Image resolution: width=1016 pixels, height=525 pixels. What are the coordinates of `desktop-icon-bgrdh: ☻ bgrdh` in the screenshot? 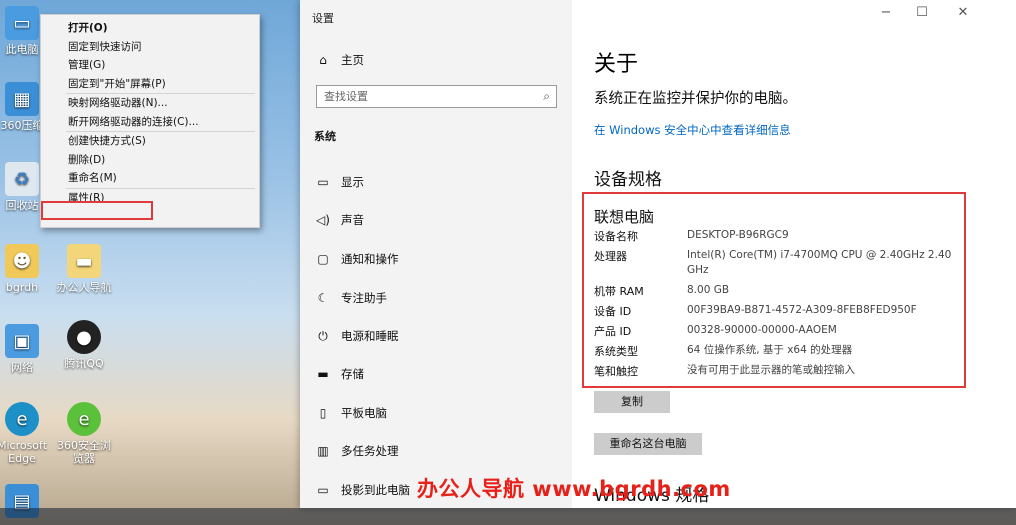 It's located at (27, 269).